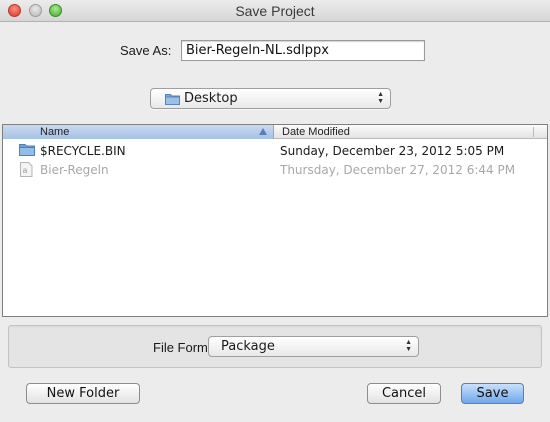 The image size is (550, 422). I want to click on list-item-date: Thursday, December 27, 2012 6:44 PM, so click(398, 170).